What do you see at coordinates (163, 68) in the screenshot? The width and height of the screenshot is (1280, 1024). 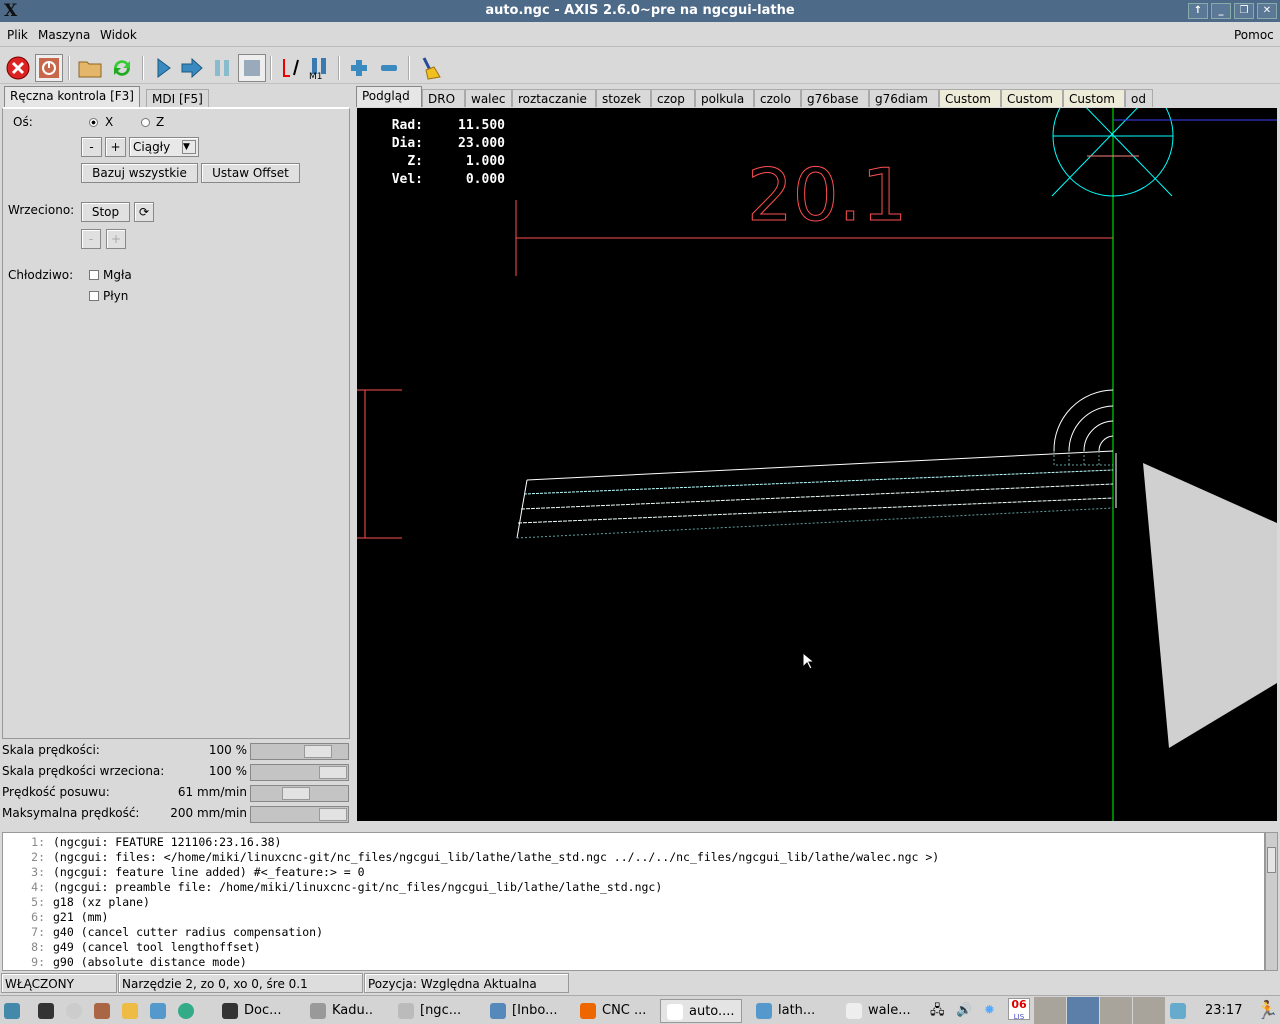 I see `run-icon` at bounding box center [163, 68].